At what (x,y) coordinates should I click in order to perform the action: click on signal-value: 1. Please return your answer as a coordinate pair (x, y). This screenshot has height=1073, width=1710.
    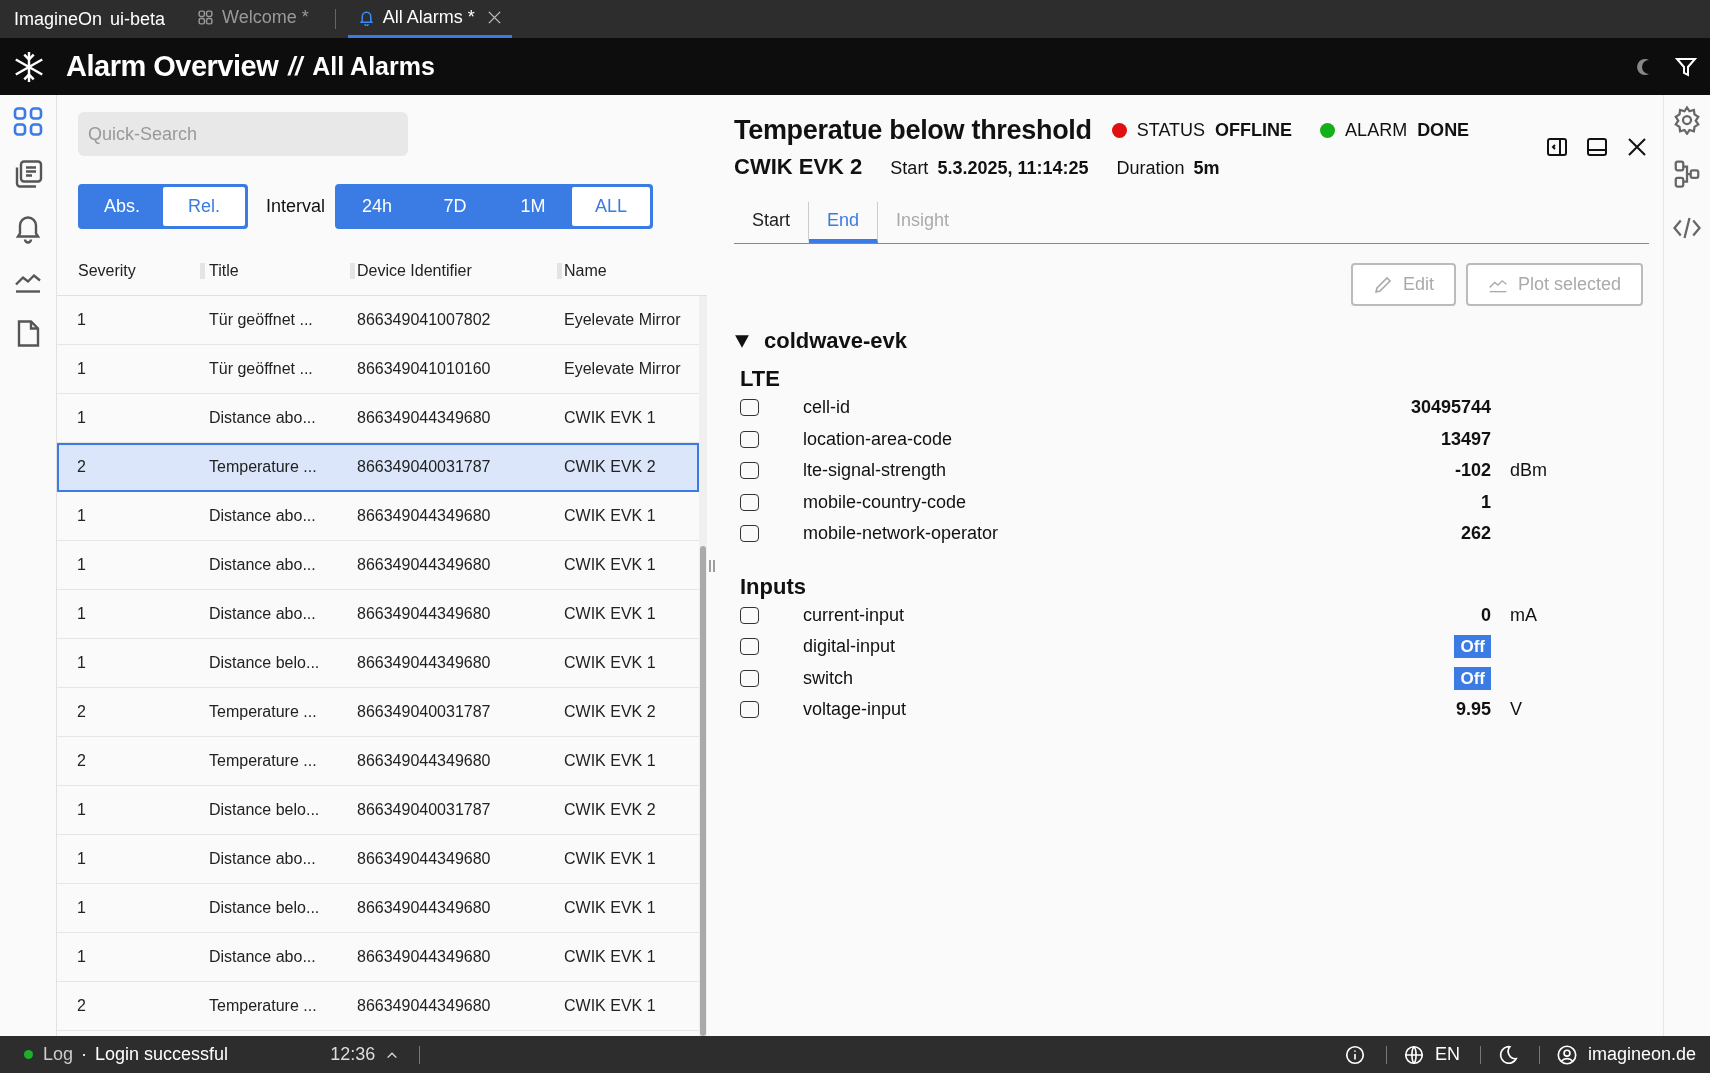
    Looking at the image, I should click on (1486, 501).